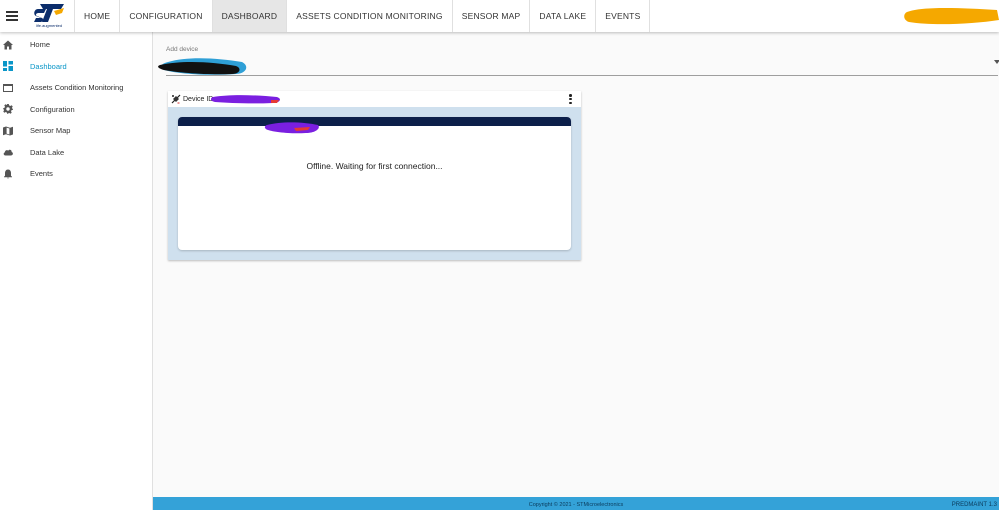 The image size is (999, 510). I want to click on menu-button, so click(12, 16).